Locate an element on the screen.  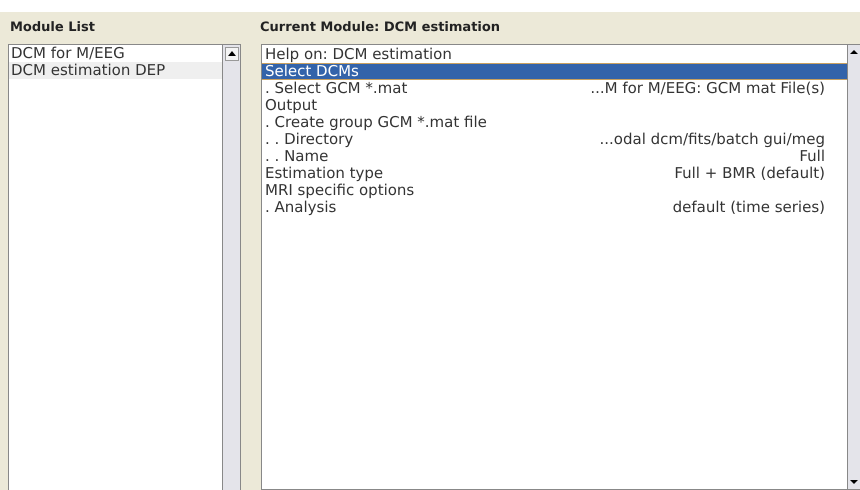
module-list-item: DCM estimation DEP is located at coordinates (115, 70).